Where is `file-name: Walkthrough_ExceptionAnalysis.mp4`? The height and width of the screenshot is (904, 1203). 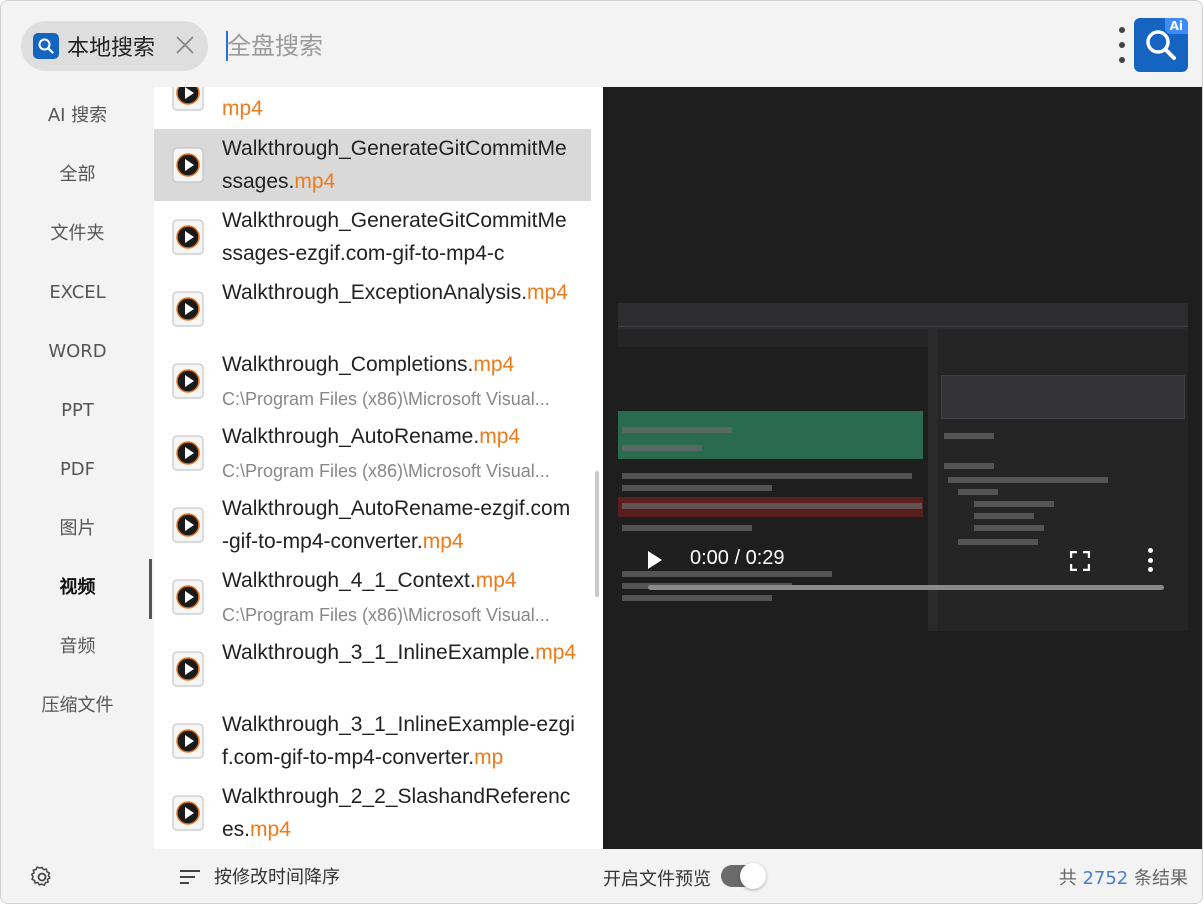 file-name: Walkthrough_ExceptionAnalysis.mp4 is located at coordinates (395, 292).